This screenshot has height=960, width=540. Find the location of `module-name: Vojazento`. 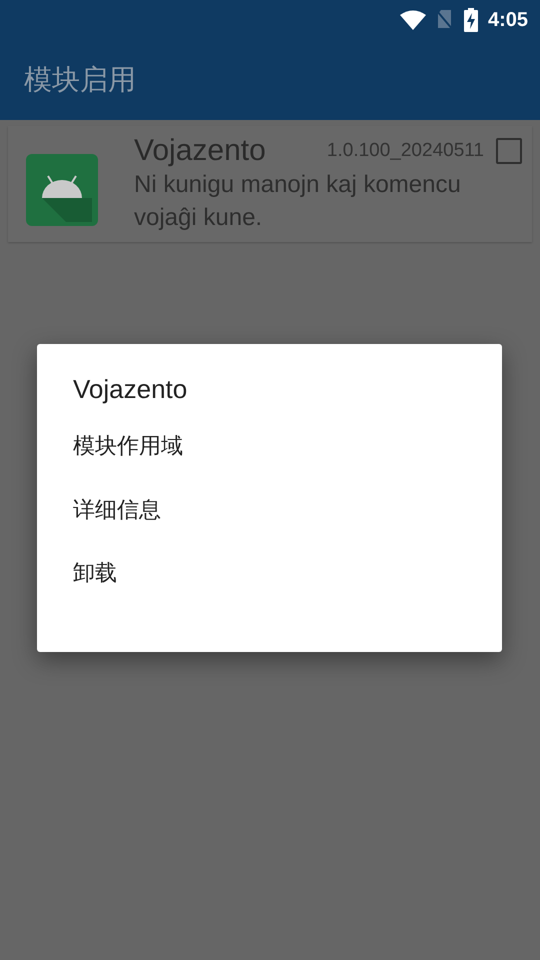

module-name: Vojazento is located at coordinates (200, 151).